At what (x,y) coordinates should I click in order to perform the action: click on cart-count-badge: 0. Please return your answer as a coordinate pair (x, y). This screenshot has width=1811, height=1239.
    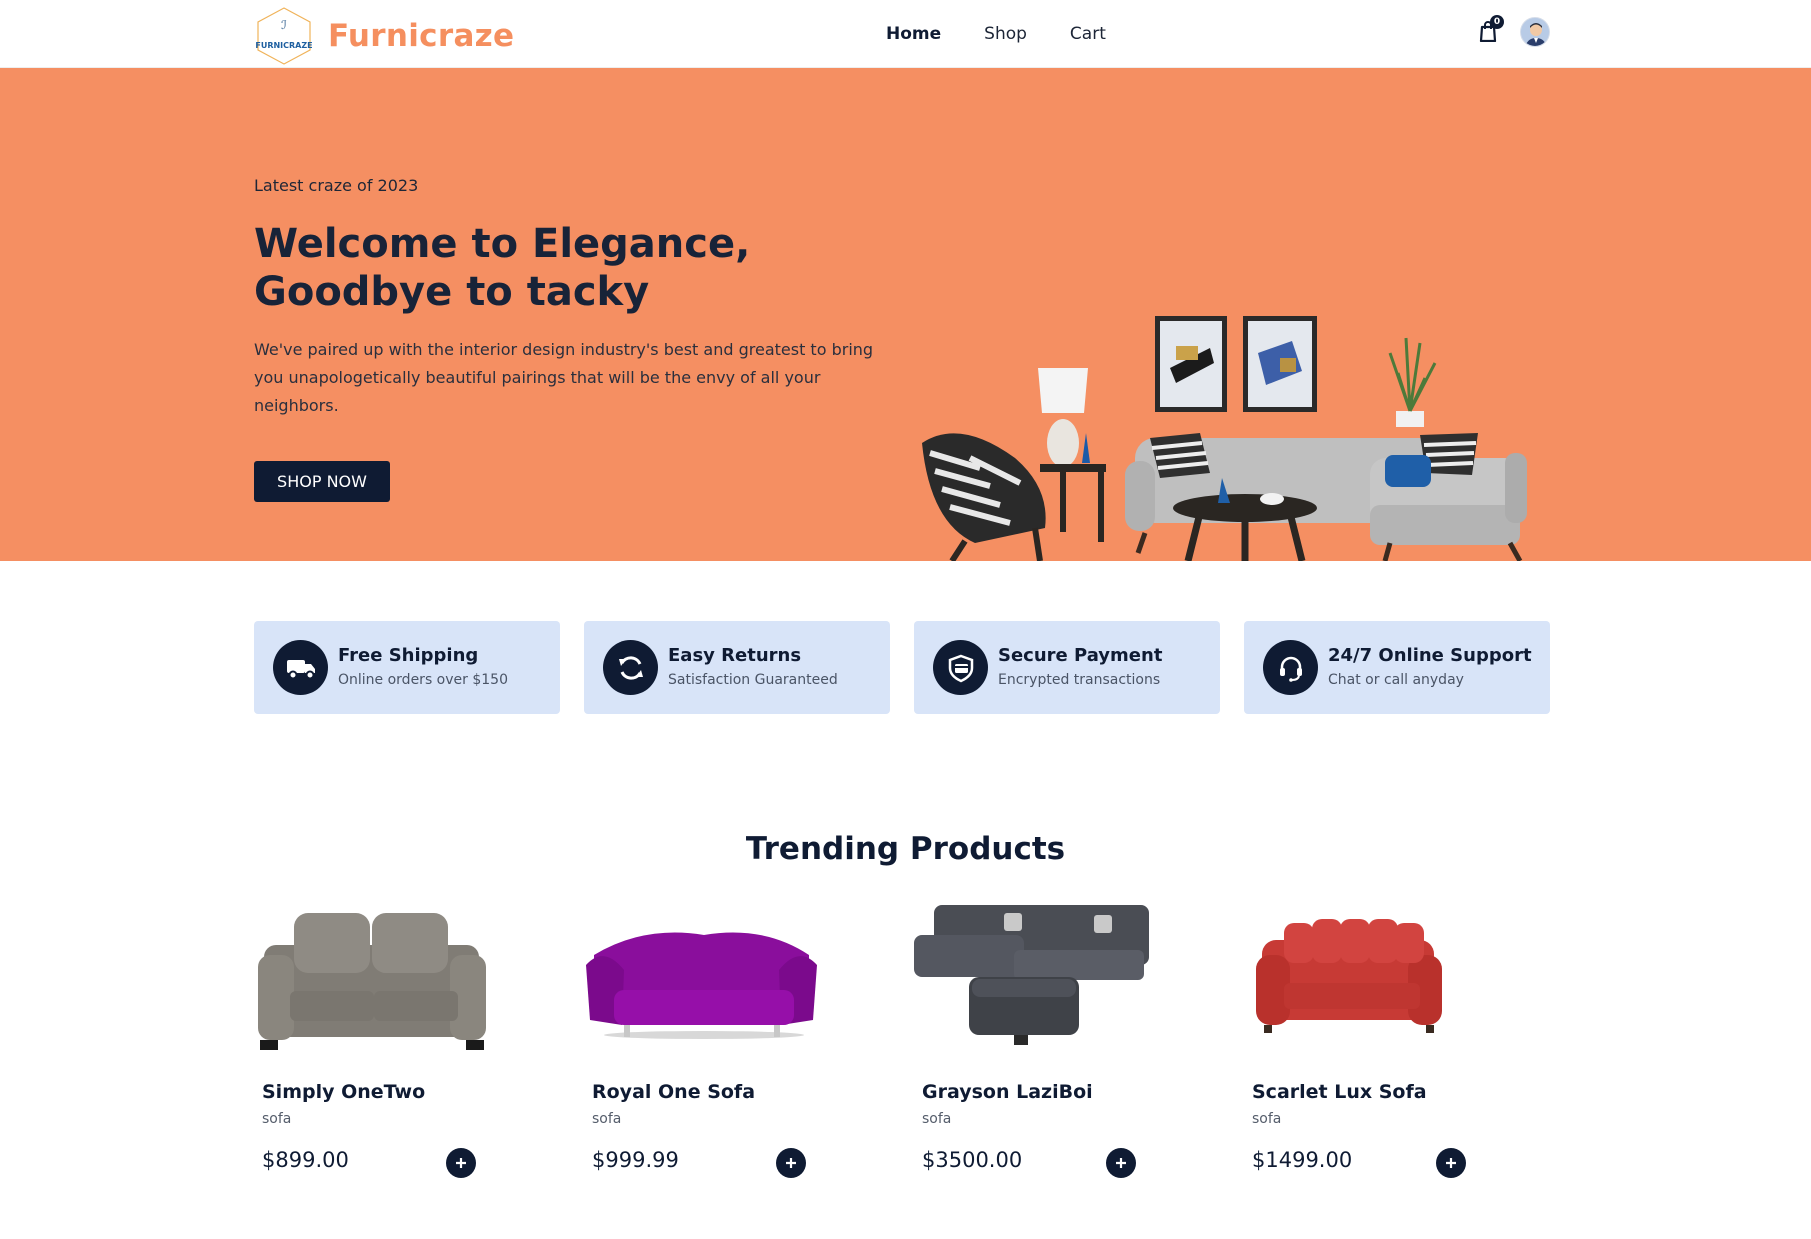
    Looking at the image, I should click on (1497, 22).